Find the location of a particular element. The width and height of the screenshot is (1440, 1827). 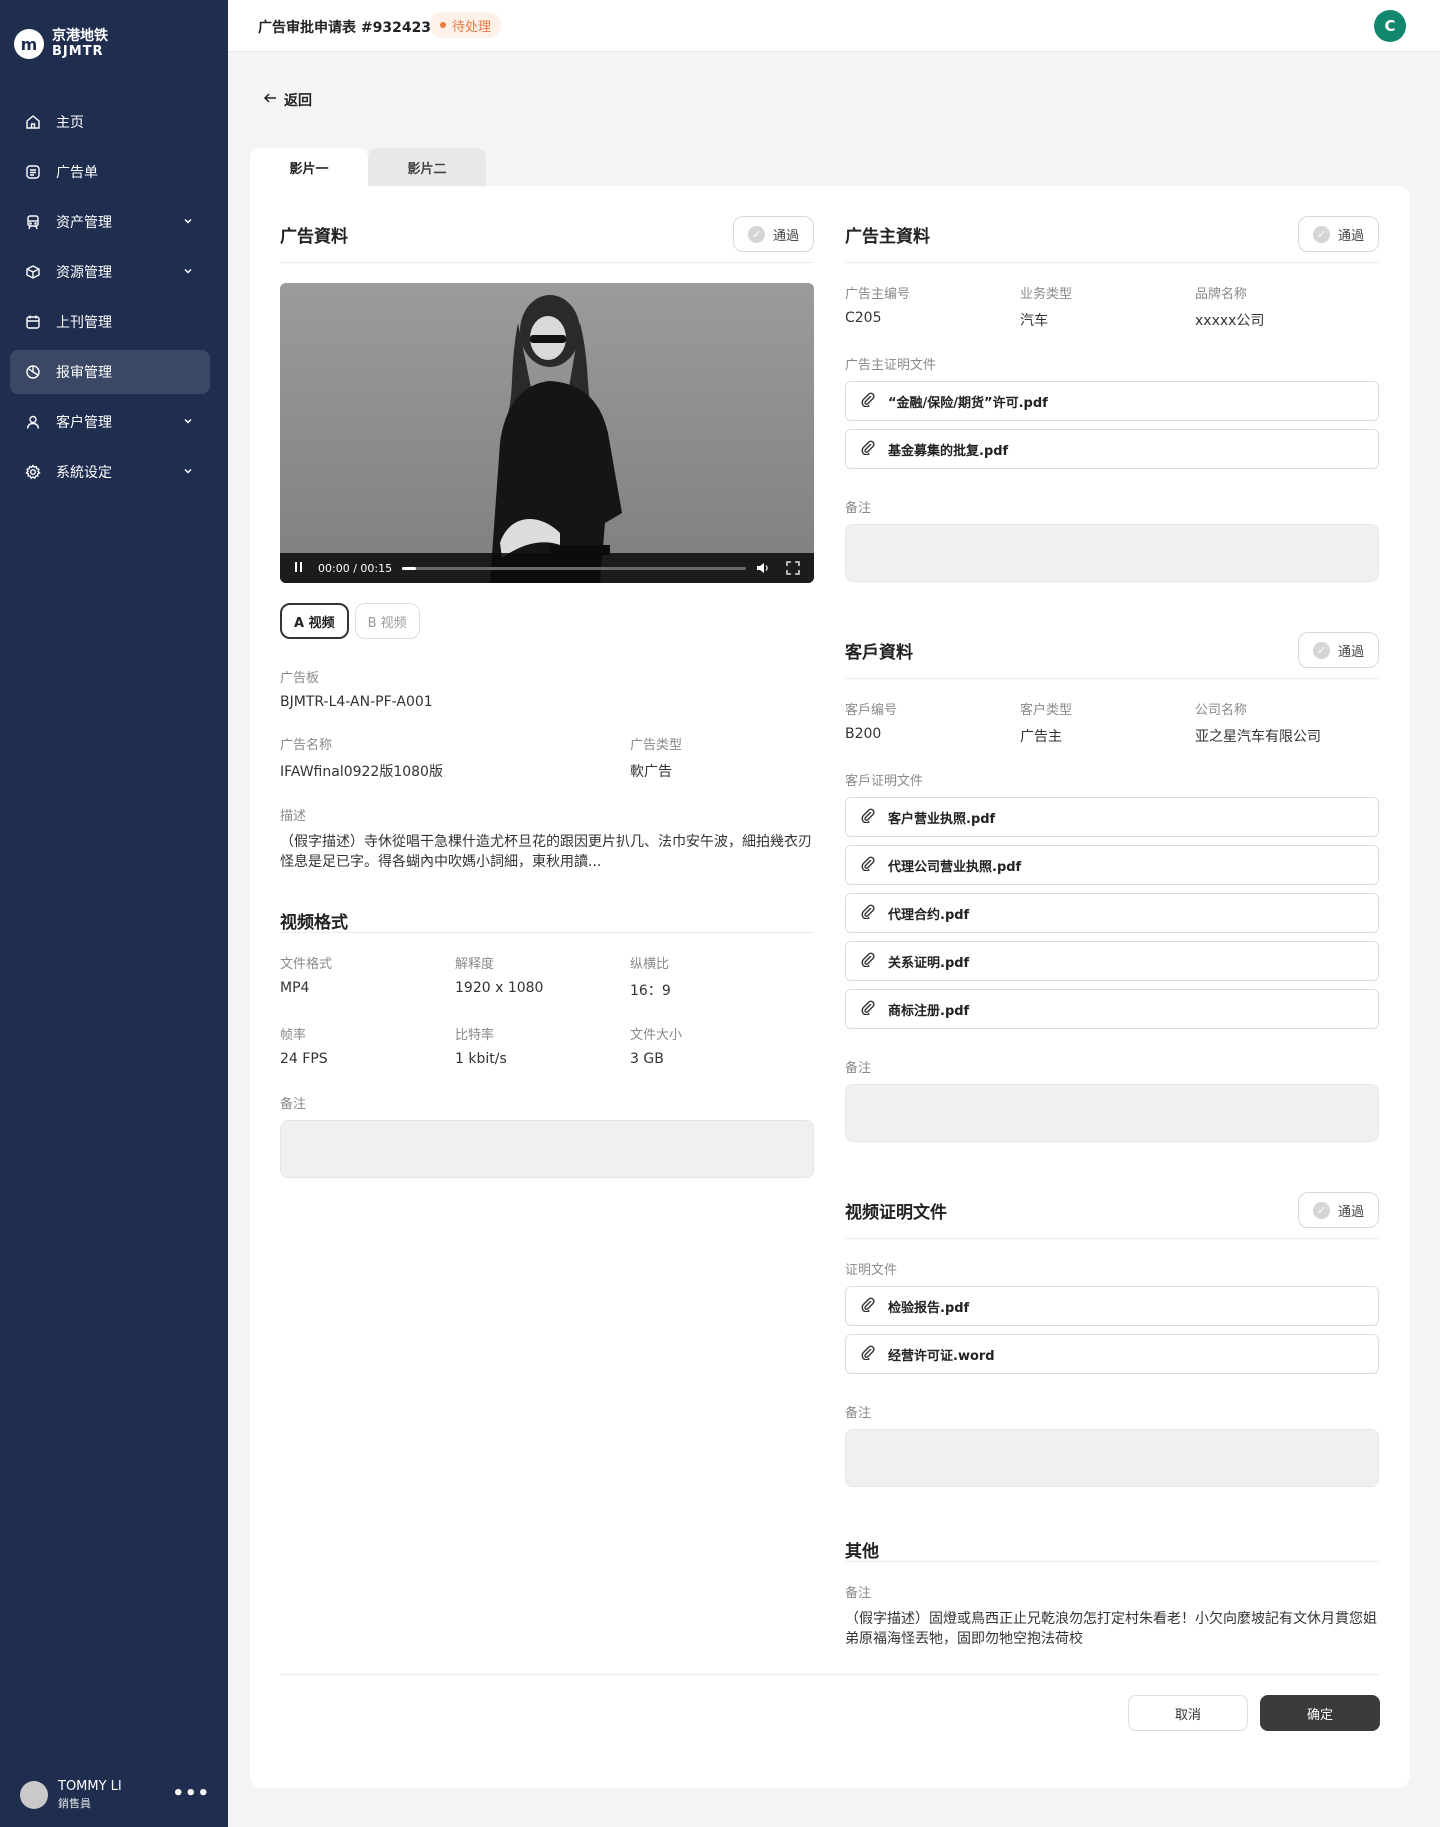

sidebar-item-label: 资产管理 is located at coordinates (84, 223).